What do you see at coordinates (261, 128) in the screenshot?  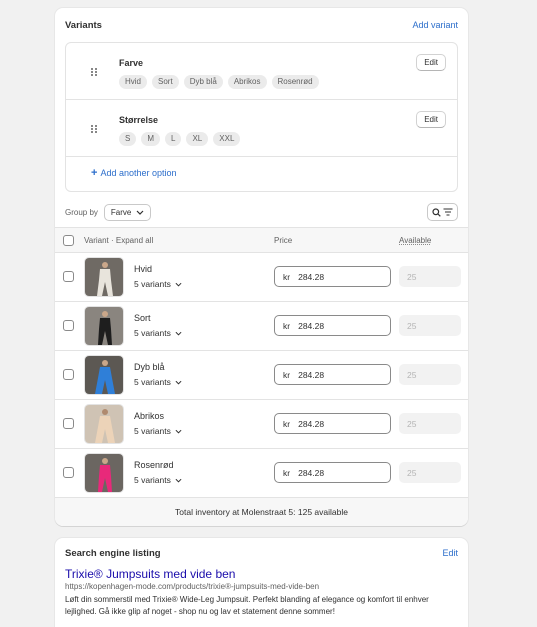 I see `option-row-storrelse: Størrelse S M L XL XXL Edit` at bounding box center [261, 128].